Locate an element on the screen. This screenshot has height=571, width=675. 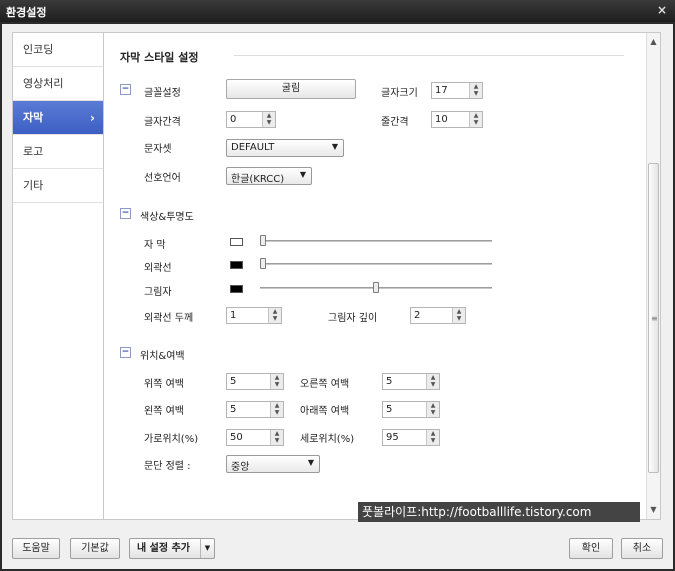
shadow-depth-stepper: 2 ▲ ▼ is located at coordinates (438, 315).